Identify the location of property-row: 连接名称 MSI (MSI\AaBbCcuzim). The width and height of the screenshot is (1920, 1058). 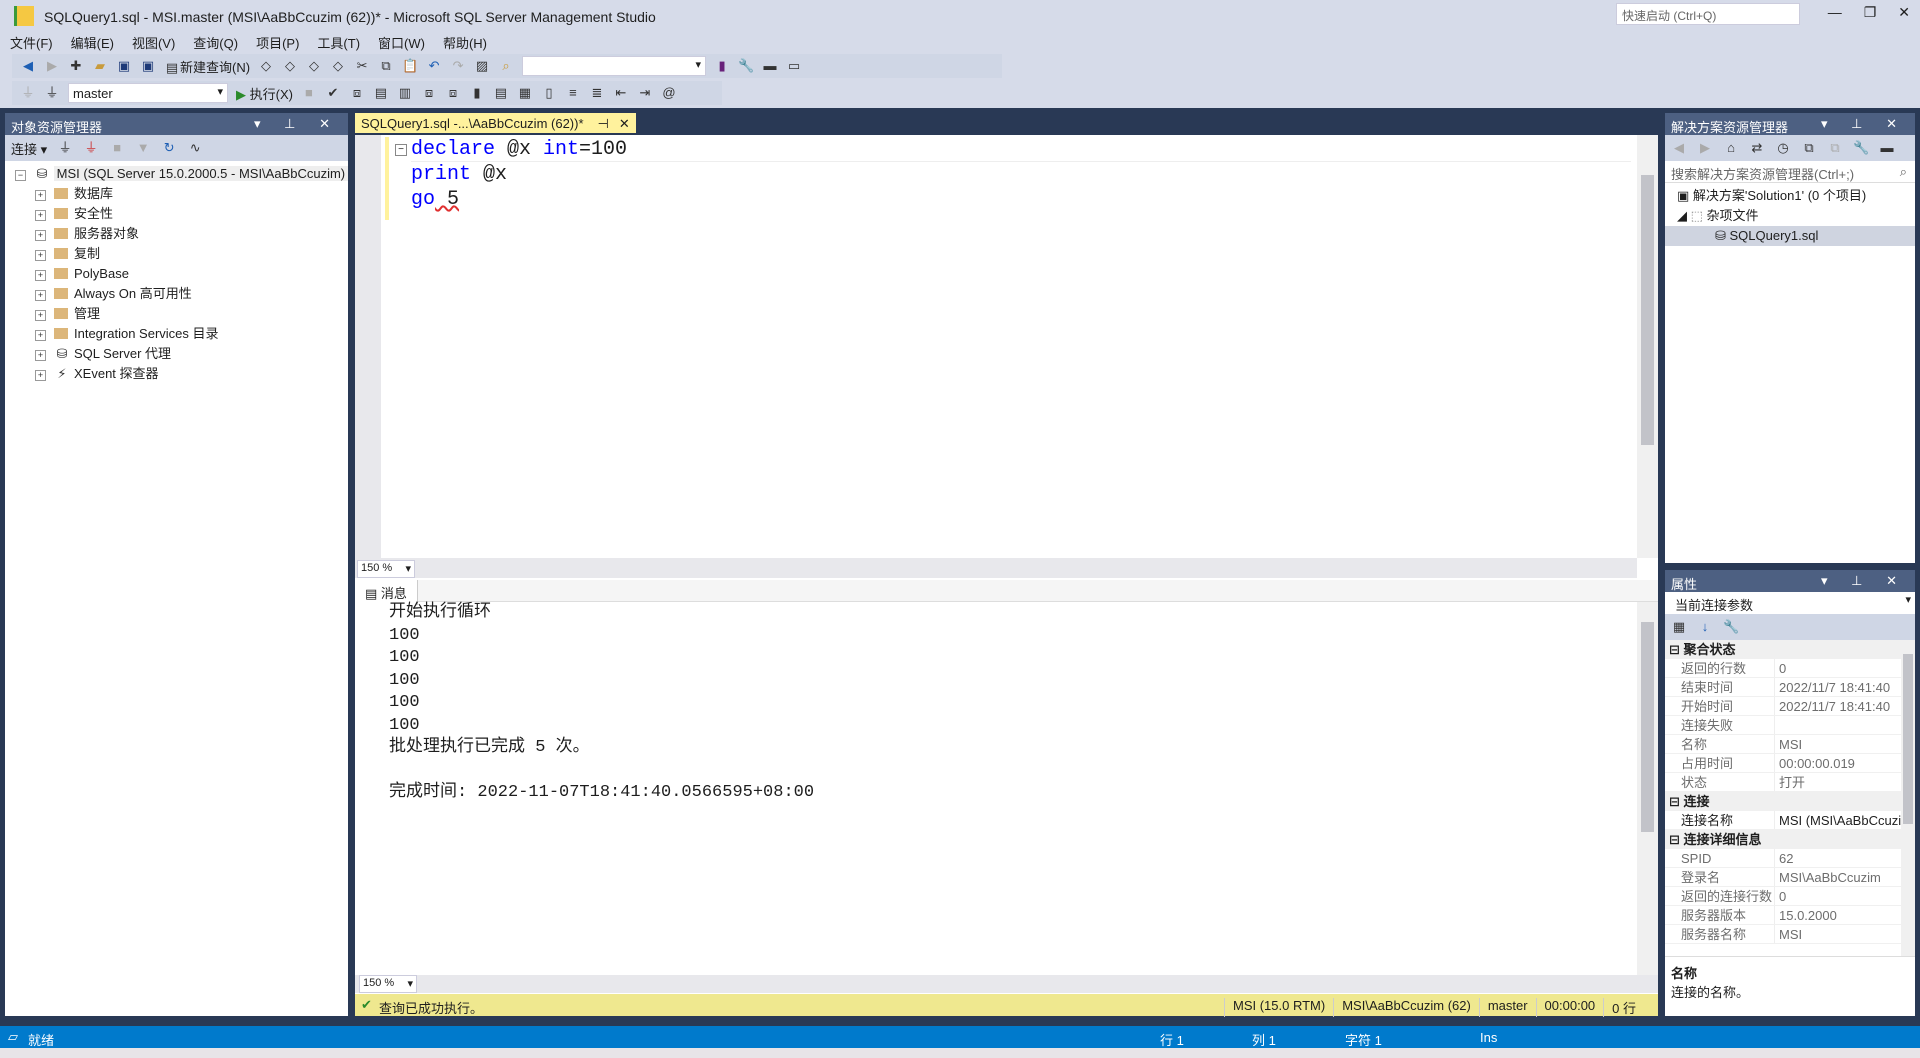
(1783, 820).